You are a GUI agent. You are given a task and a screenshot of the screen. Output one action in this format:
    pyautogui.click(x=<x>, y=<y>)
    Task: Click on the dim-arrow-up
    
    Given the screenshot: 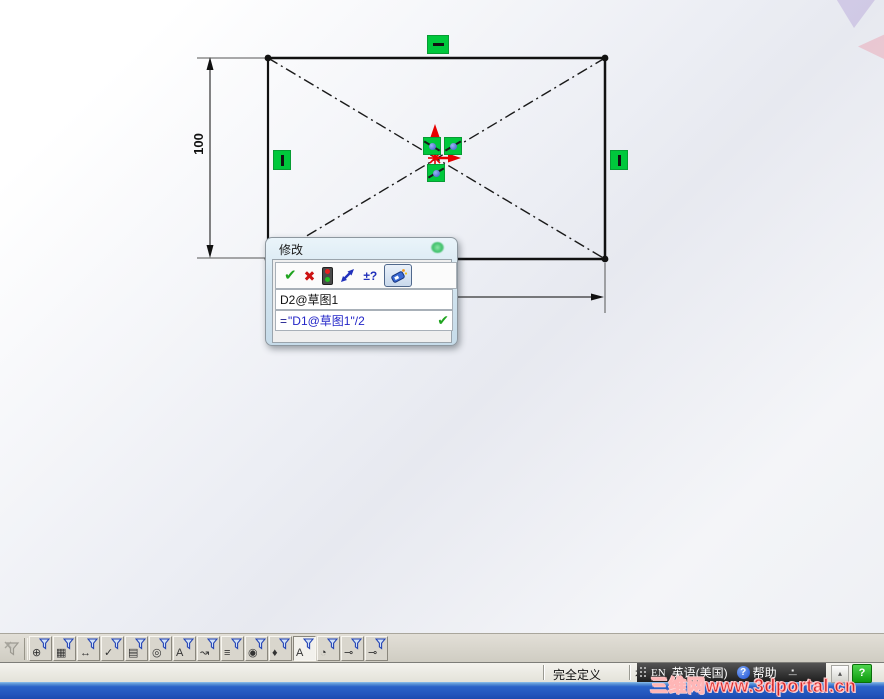 What is the action you would take?
    pyautogui.click(x=210, y=63)
    